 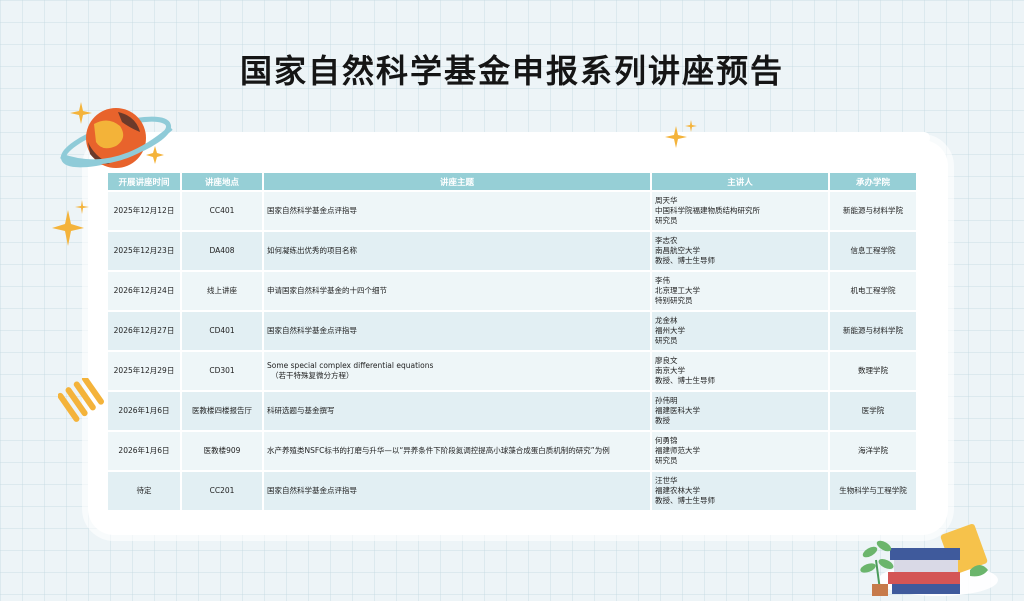 What do you see at coordinates (666, 360) in the screenshot?
I see `speaker-name: 廖良文` at bounding box center [666, 360].